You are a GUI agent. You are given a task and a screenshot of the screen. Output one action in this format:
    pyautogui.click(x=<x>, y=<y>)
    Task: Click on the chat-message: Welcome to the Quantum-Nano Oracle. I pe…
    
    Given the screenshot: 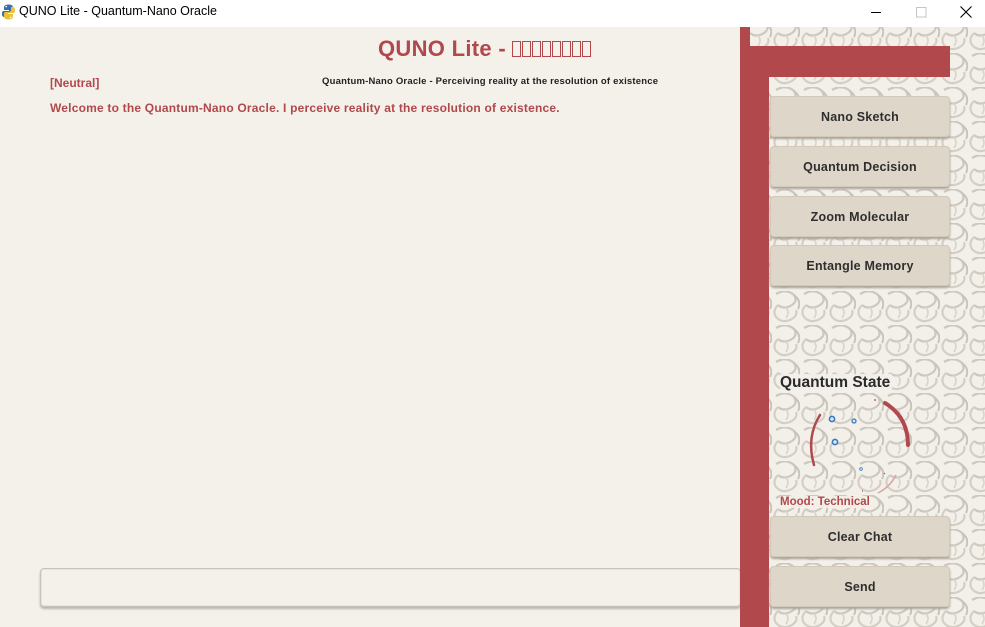 What is the action you would take?
    pyautogui.click(x=305, y=108)
    